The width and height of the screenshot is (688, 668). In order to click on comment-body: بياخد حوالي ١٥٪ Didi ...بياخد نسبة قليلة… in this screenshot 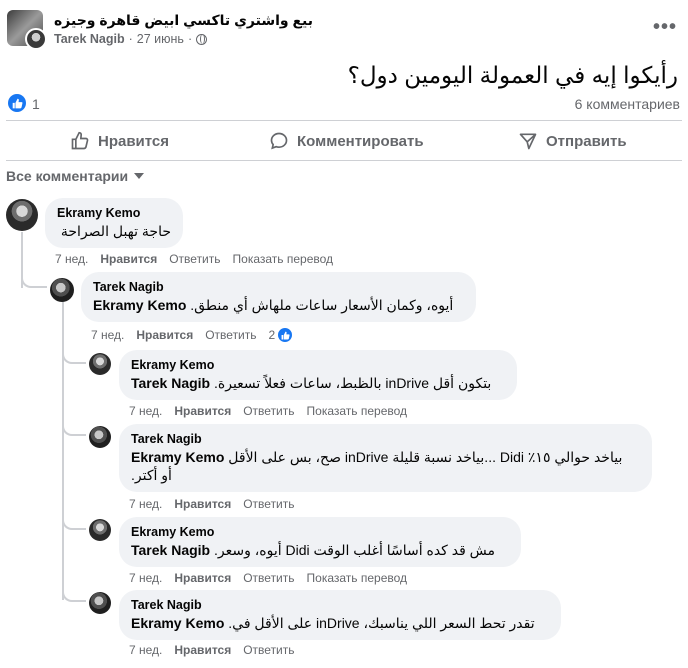, I will do `click(425, 457)`.